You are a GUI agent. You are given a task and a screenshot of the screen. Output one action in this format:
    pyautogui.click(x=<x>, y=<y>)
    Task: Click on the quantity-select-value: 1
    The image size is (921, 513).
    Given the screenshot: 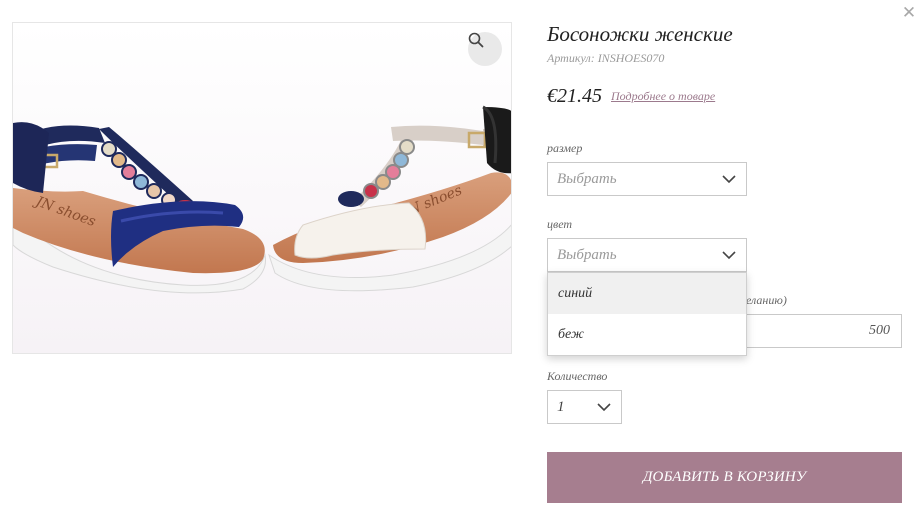 What is the action you would take?
    pyautogui.click(x=561, y=407)
    